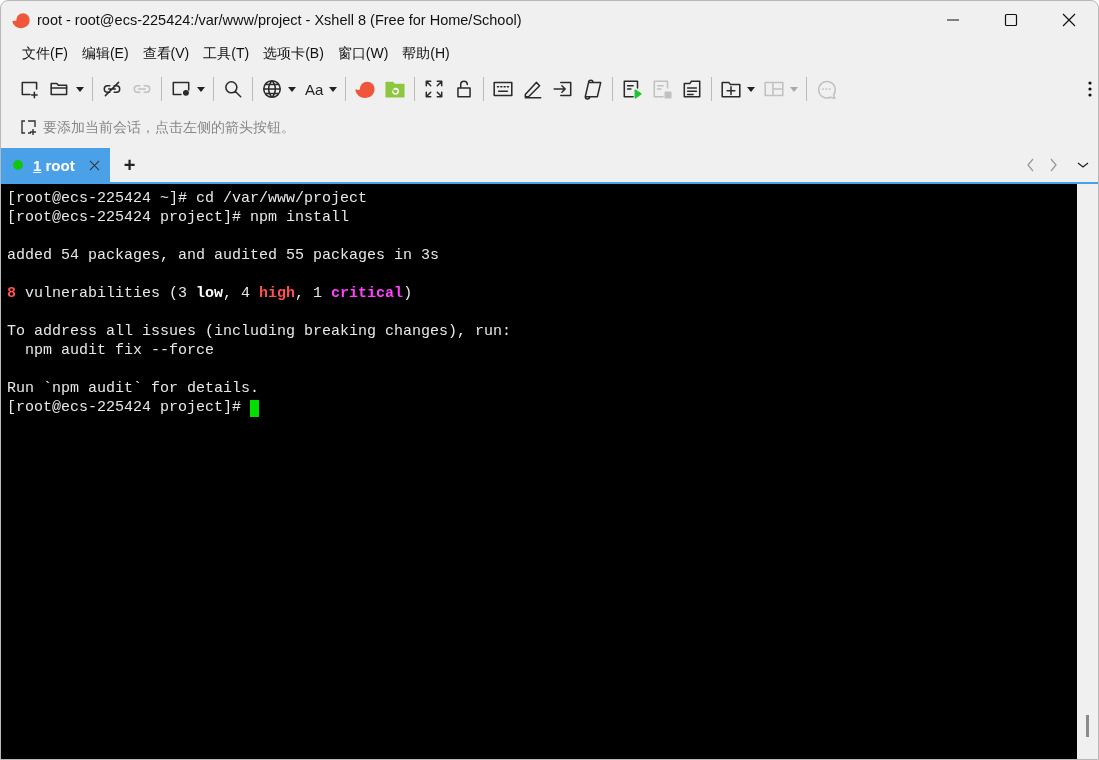 This screenshot has height=760, width=1099. What do you see at coordinates (1087, 726) in the screenshot?
I see `scroll-thumb` at bounding box center [1087, 726].